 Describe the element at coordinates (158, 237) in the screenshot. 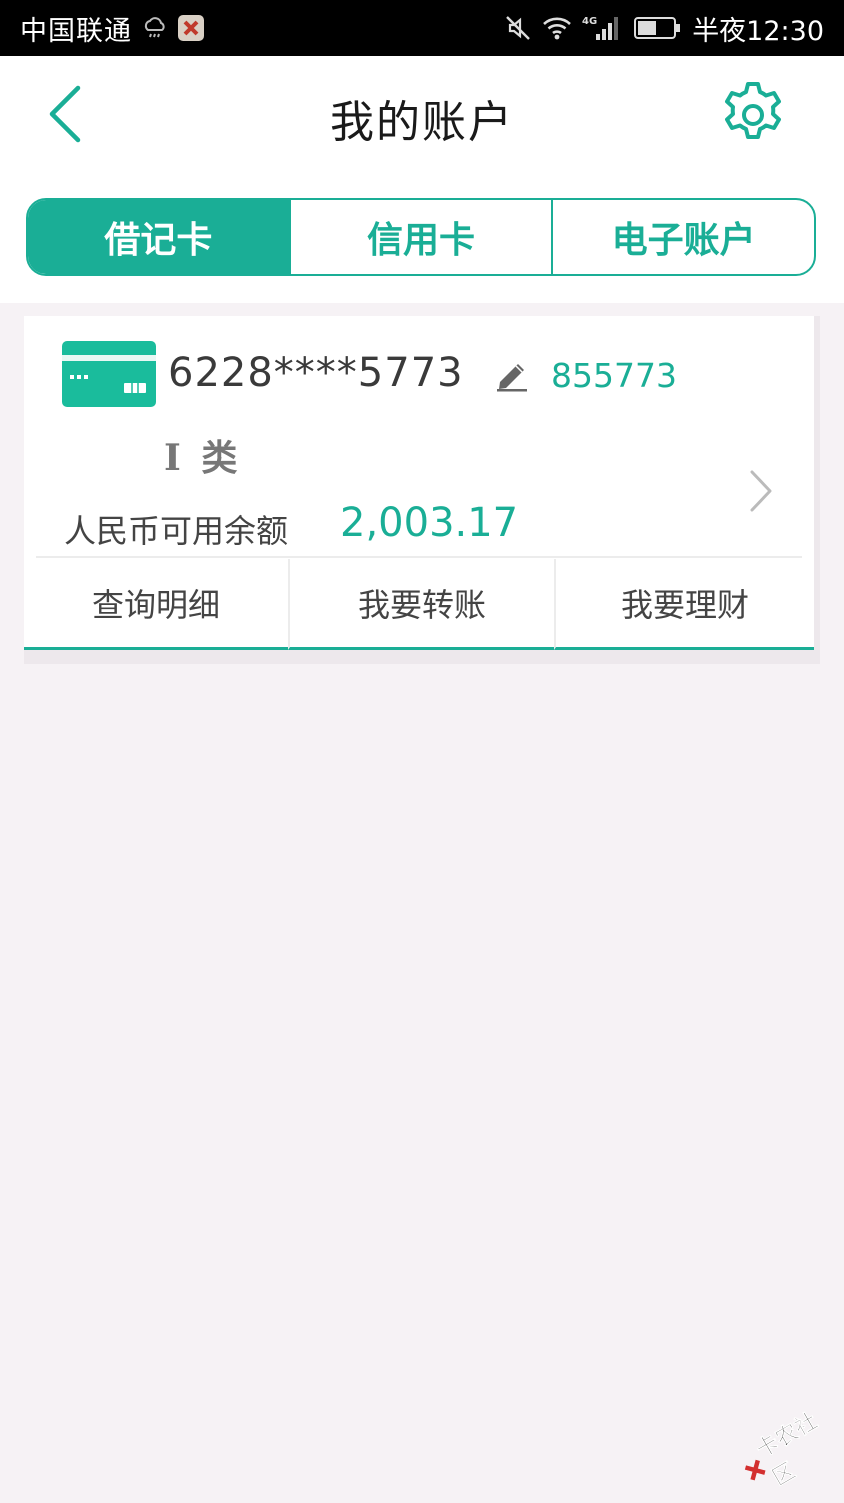

I see `tab-debit-card: 借记卡` at that location.